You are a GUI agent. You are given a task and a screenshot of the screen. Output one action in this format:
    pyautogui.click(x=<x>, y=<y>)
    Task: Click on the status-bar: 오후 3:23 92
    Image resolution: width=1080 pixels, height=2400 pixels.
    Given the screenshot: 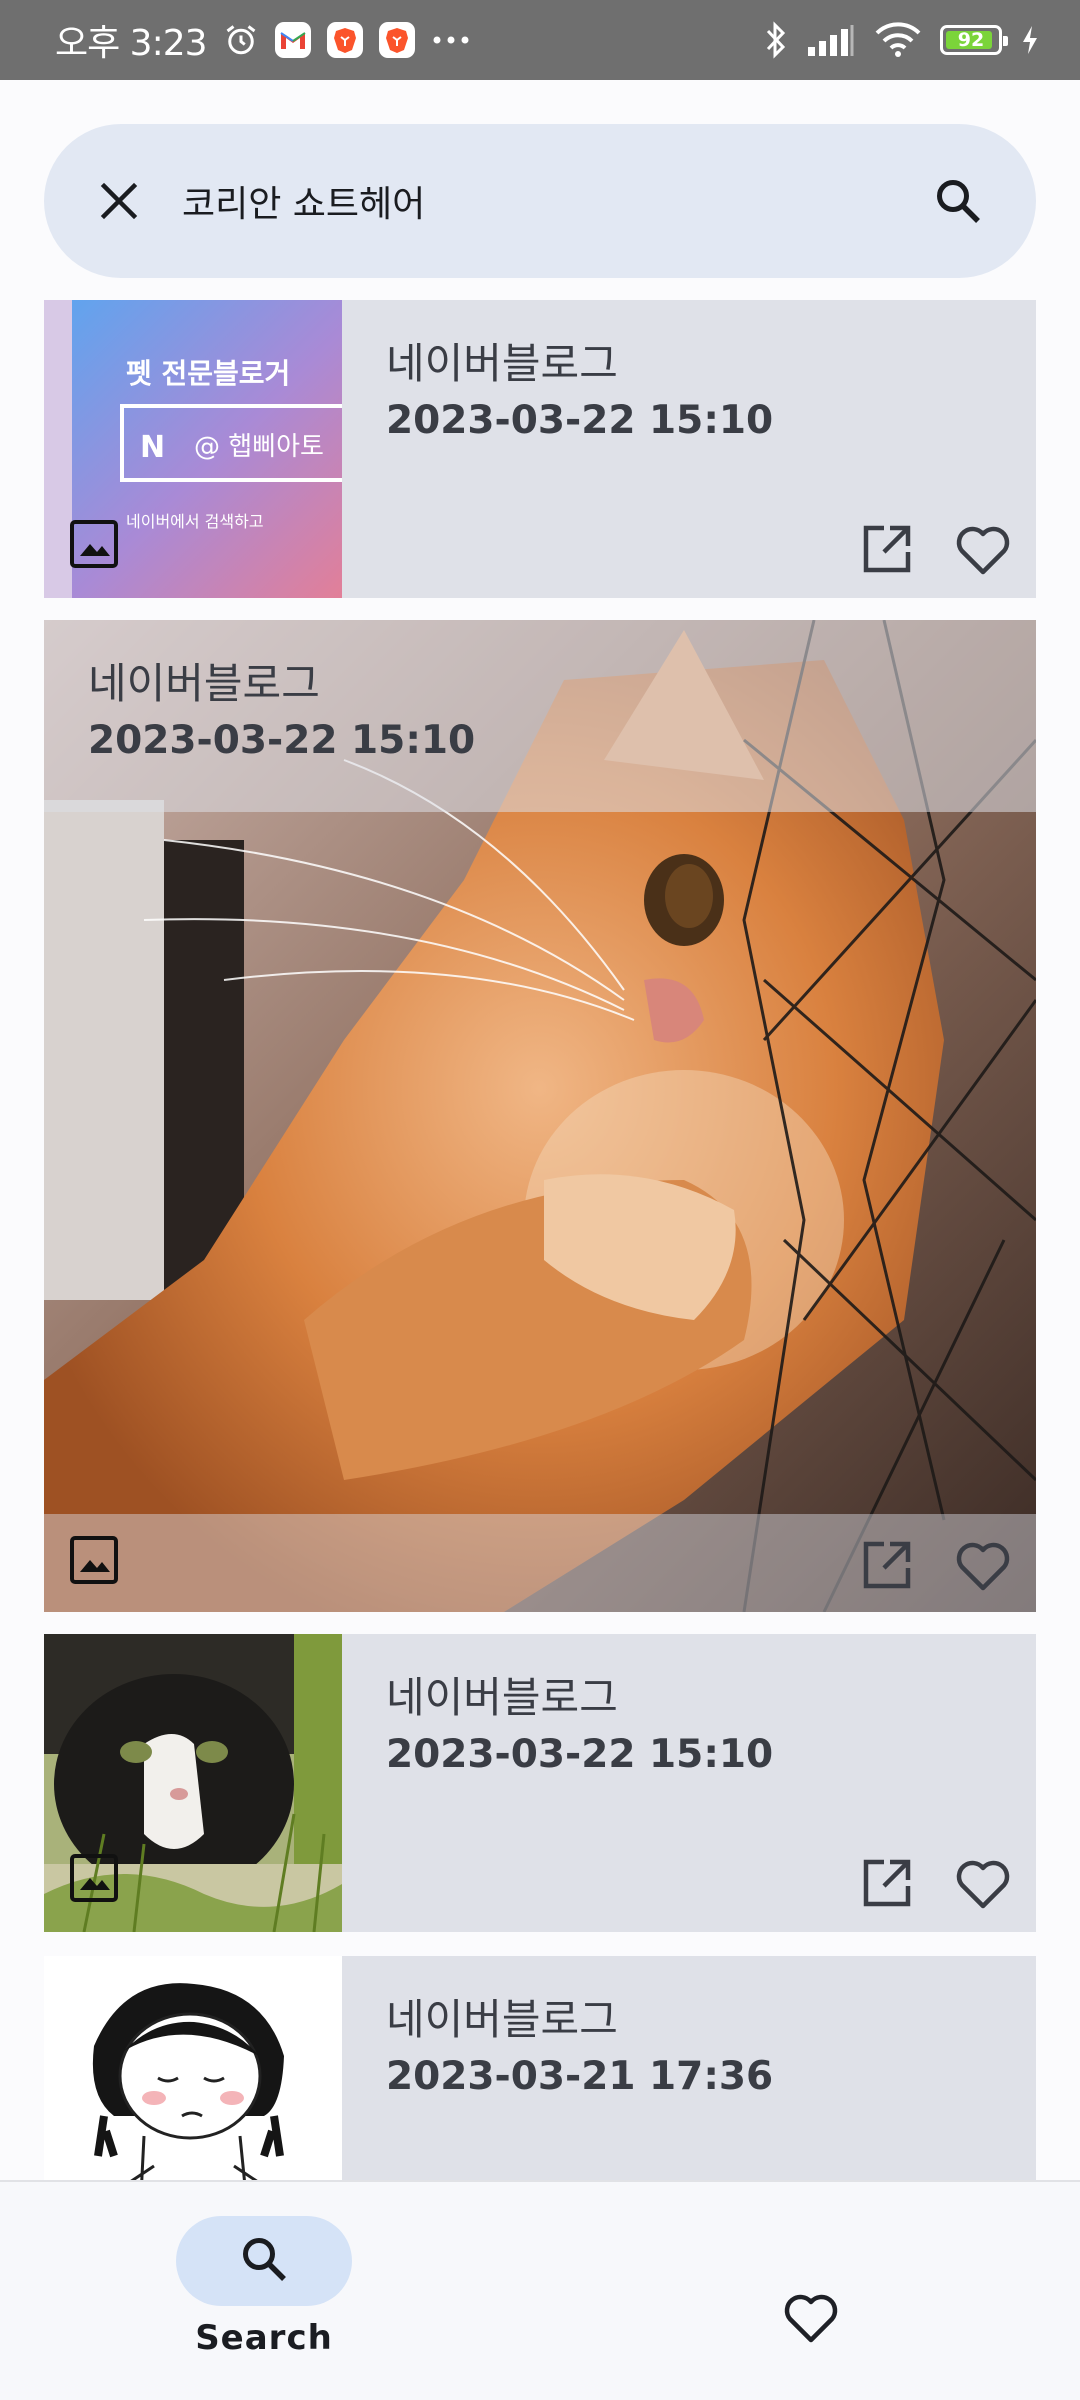 What is the action you would take?
    pyautogui.click(x=540, y=40)
    